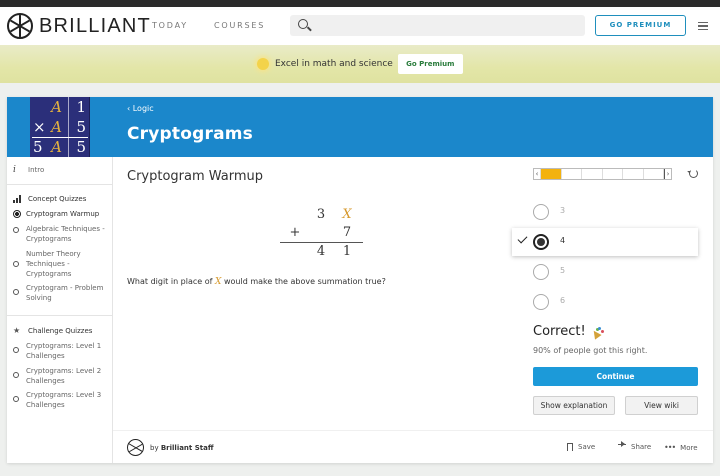  I want to click on option-label: 5, so click(563, 270).